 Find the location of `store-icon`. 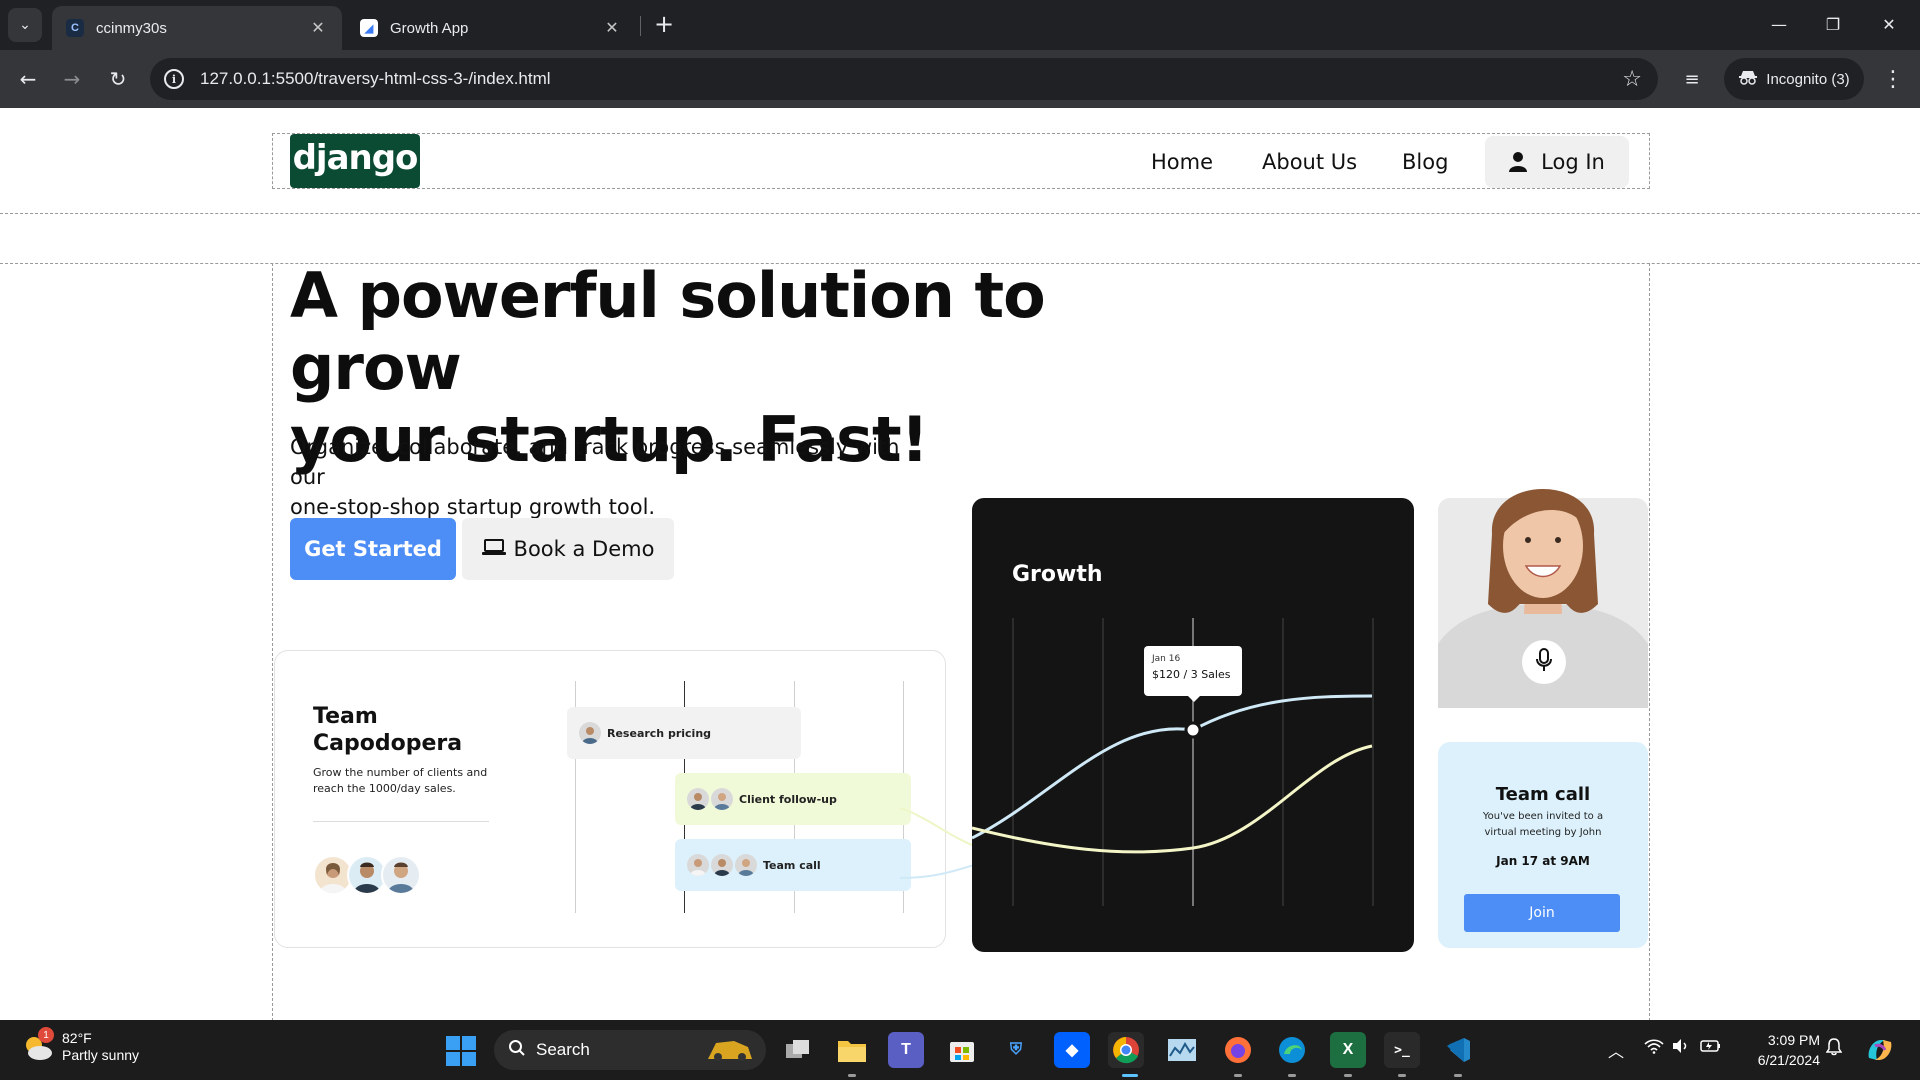

store-icon is located at coordinates (962, 1050).